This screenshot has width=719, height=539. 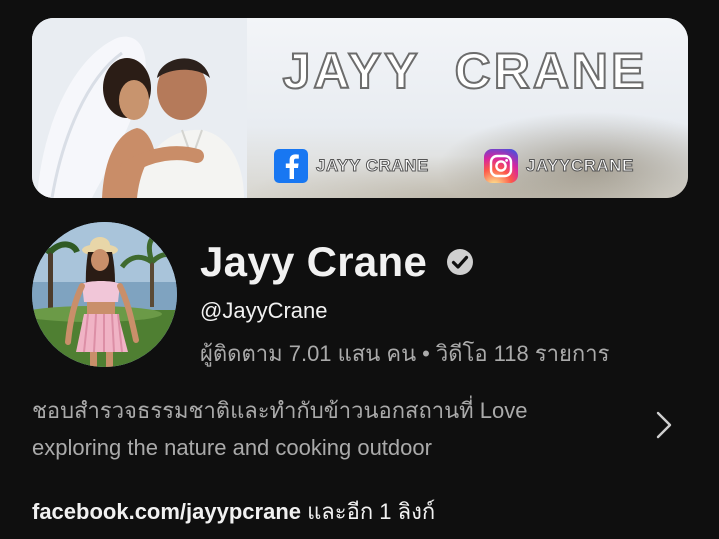 What do you see at coordinates (580, 166) in the screenshot?
I see `banner-instagram-handle: JAYYCRANE` at bounding box center [580, 166].